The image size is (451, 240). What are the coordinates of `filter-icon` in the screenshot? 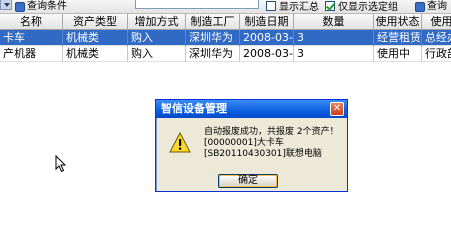 It's located at (20, 6).